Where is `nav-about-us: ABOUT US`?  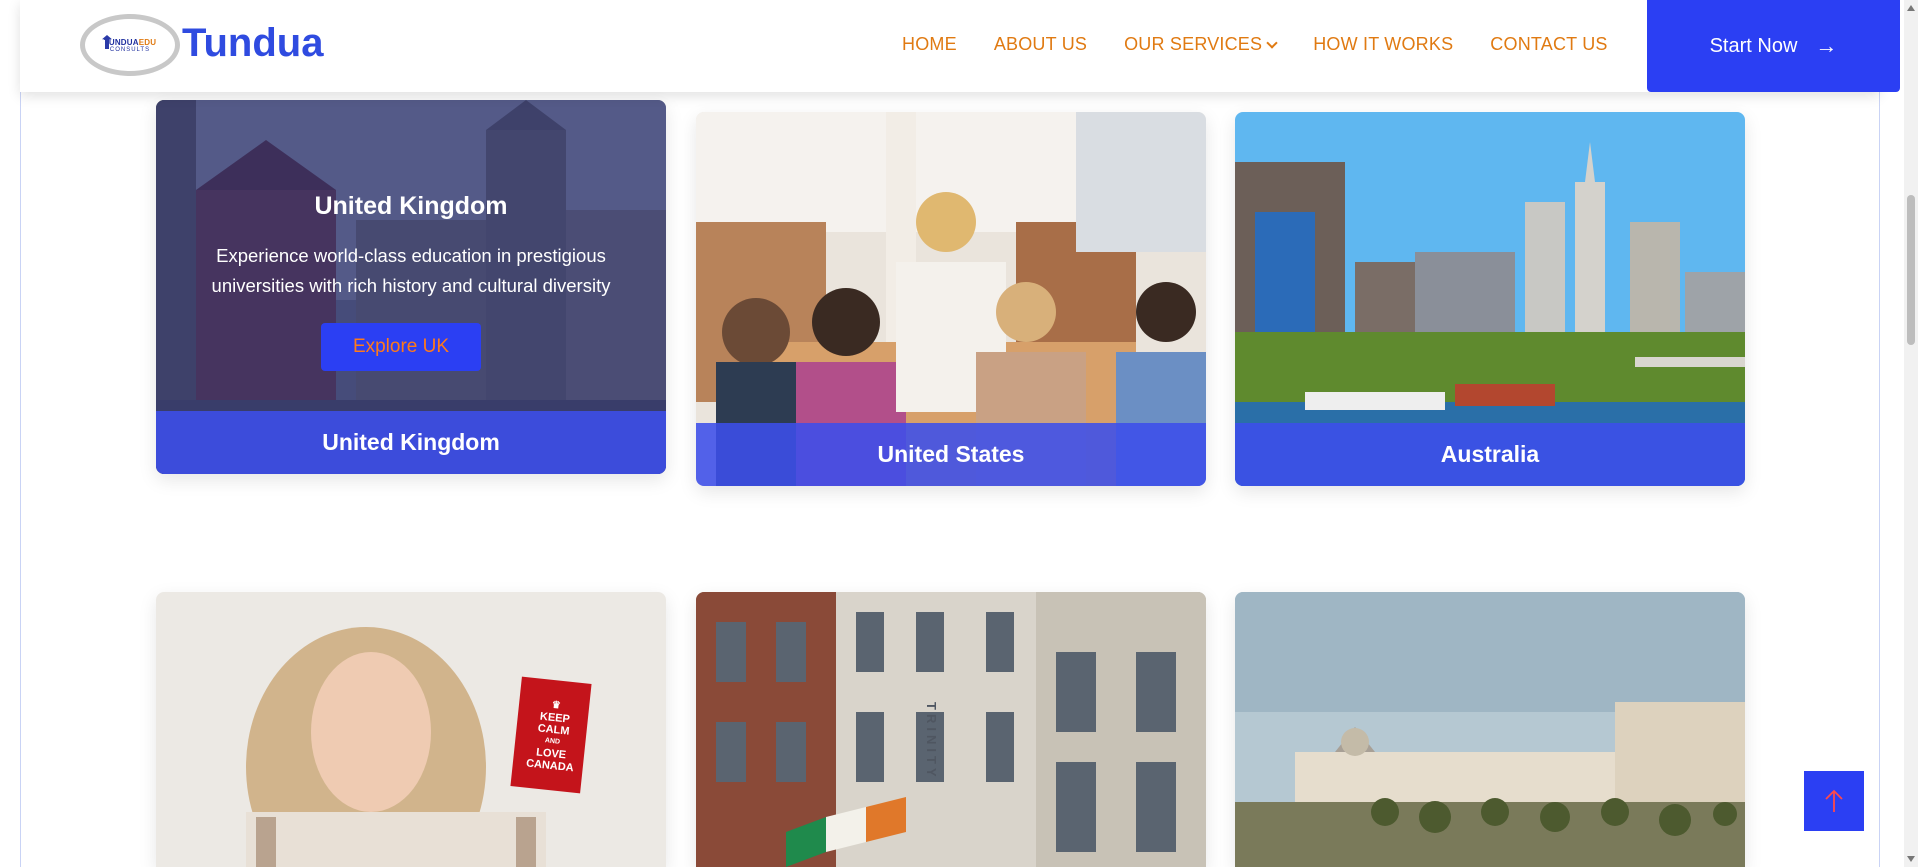
nav-about-us: ABOUT US is located at coordinates (1040, 44).